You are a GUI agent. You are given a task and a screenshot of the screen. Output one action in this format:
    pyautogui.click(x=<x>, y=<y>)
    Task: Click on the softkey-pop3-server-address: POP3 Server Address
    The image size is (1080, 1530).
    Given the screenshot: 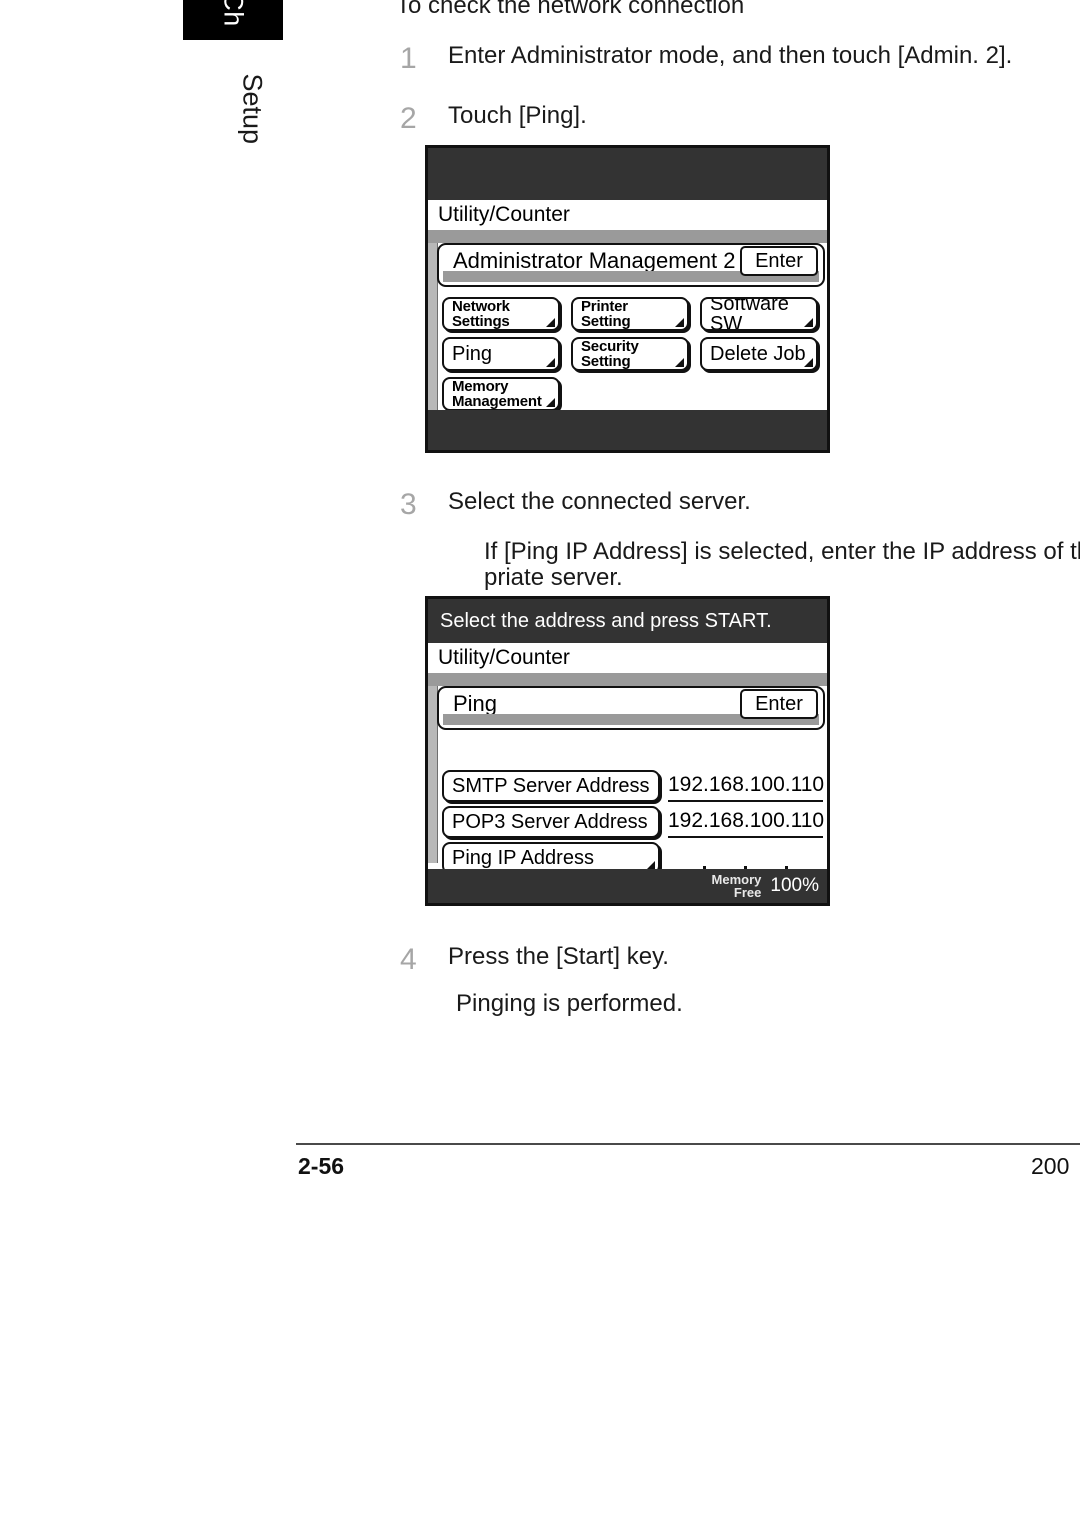 What is the action you would take?
    pyautogui.click(x=551, y=822)
    